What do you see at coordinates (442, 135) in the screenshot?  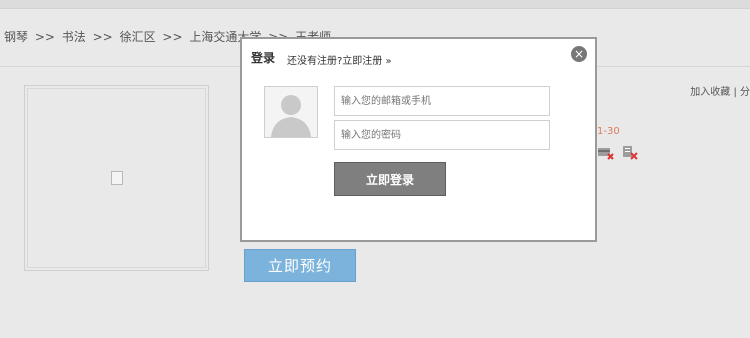 I see `password-field` at bounding box center [442, 135].